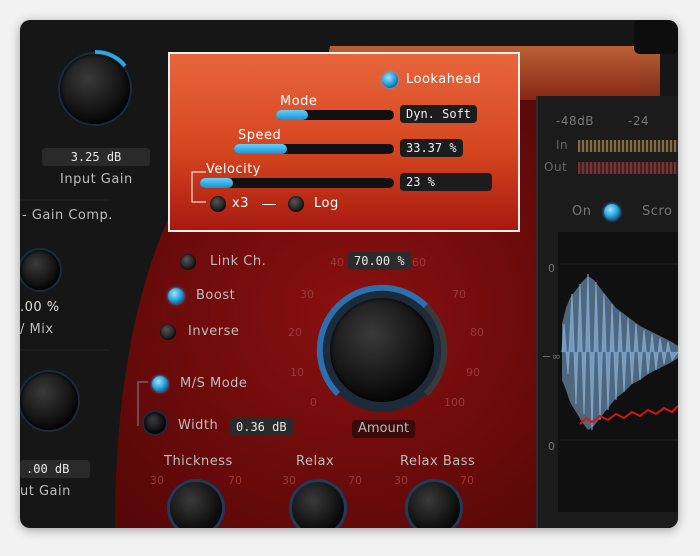 The width and height of the screenshot is (700, 556). Describe the element at coordinates (384, 429) in the screenshot. I see `amount-label: Amount` at that location.